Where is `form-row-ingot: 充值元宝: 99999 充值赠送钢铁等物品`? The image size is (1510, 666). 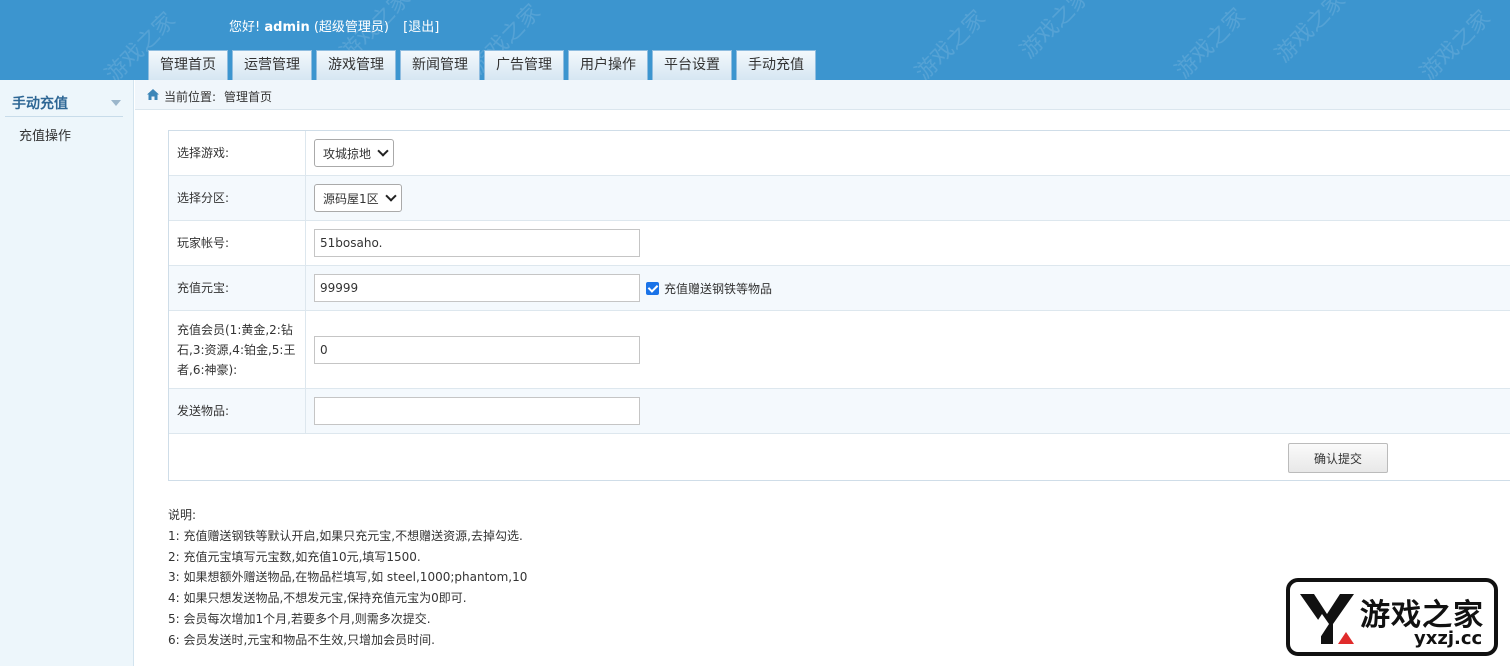
form-row-ingot: 充值元宝: 99999 充值赠送钢铁等物品 is located at coordinates (839, 288).